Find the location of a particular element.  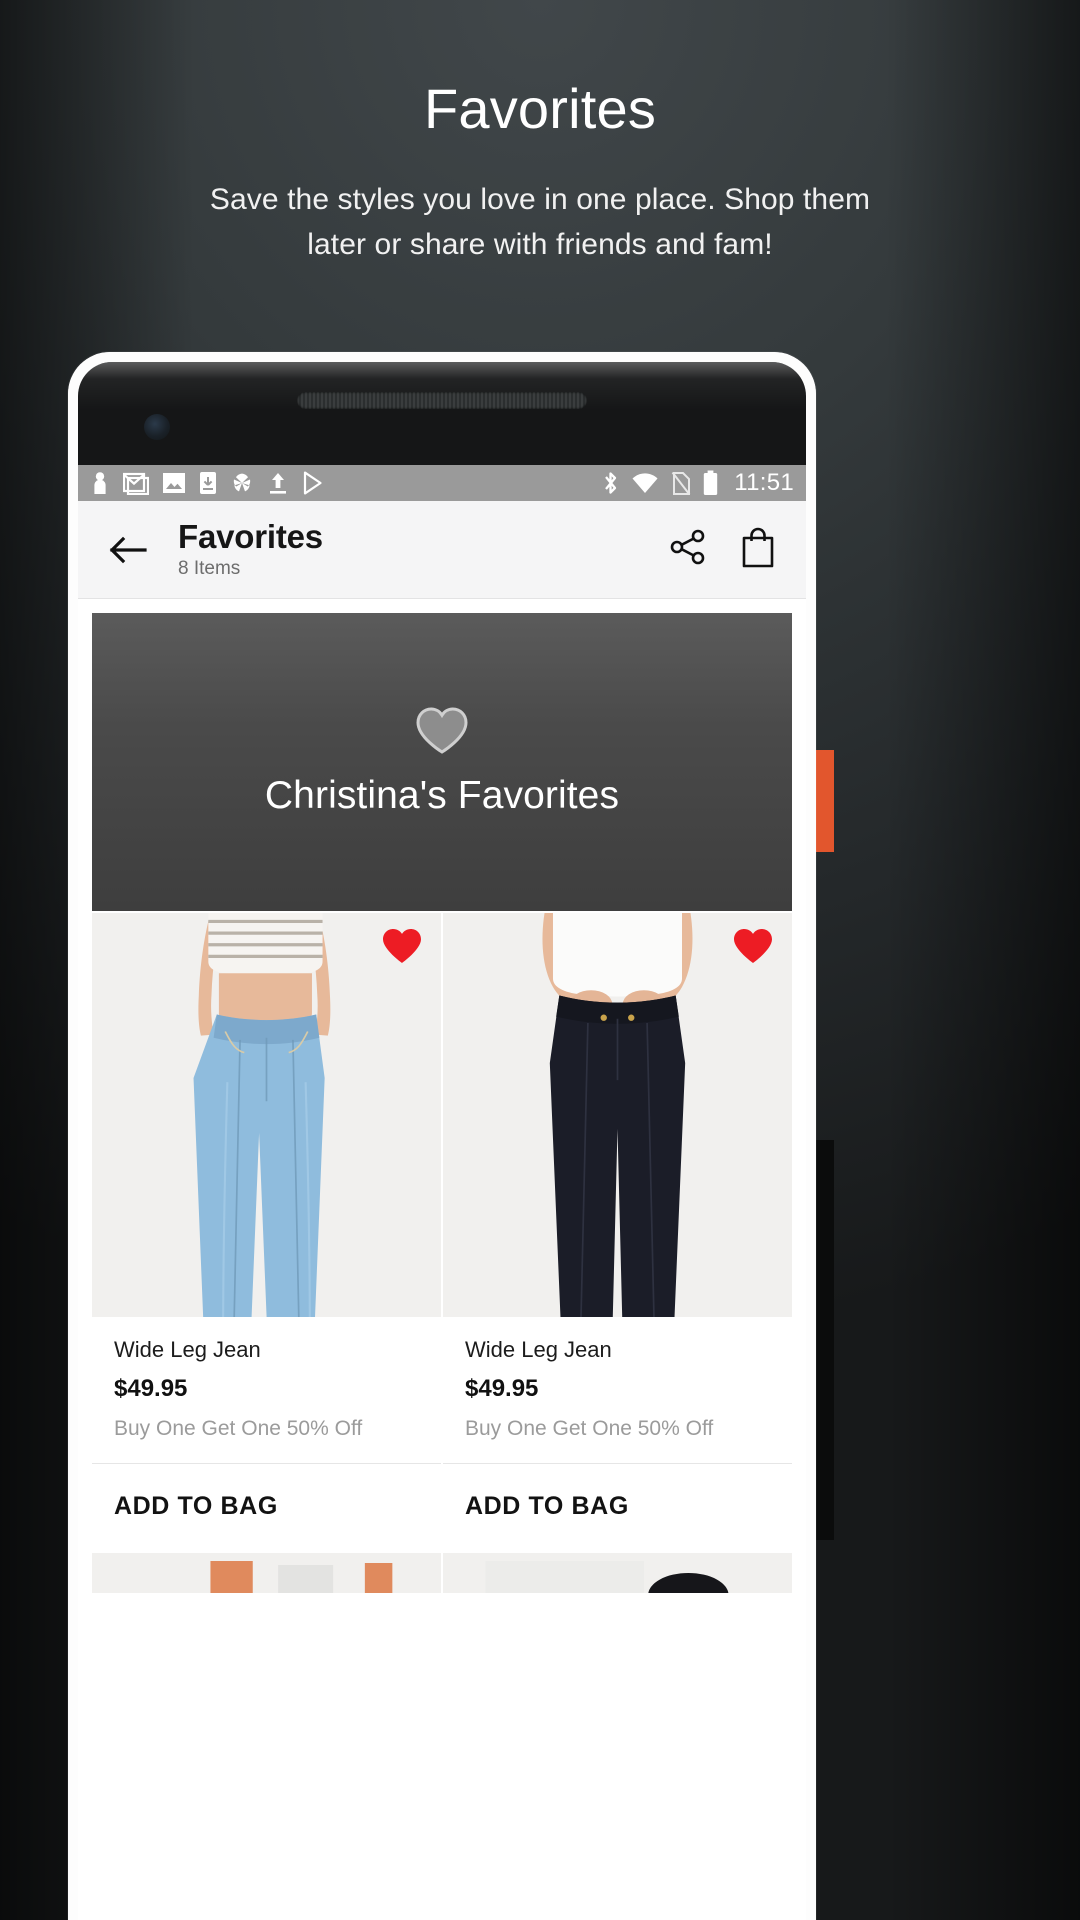

favorites-hero-banner: Christina's Favorites is located at coordinates (442, 762).